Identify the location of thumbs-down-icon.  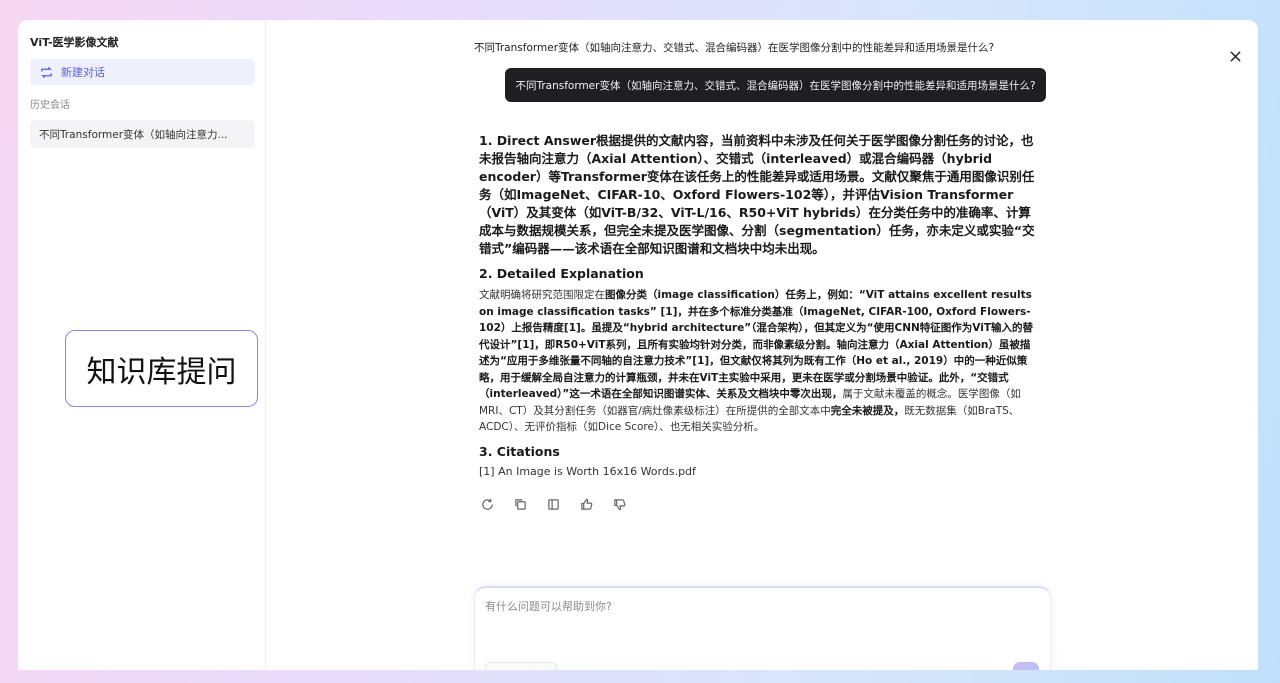
(619, 504).